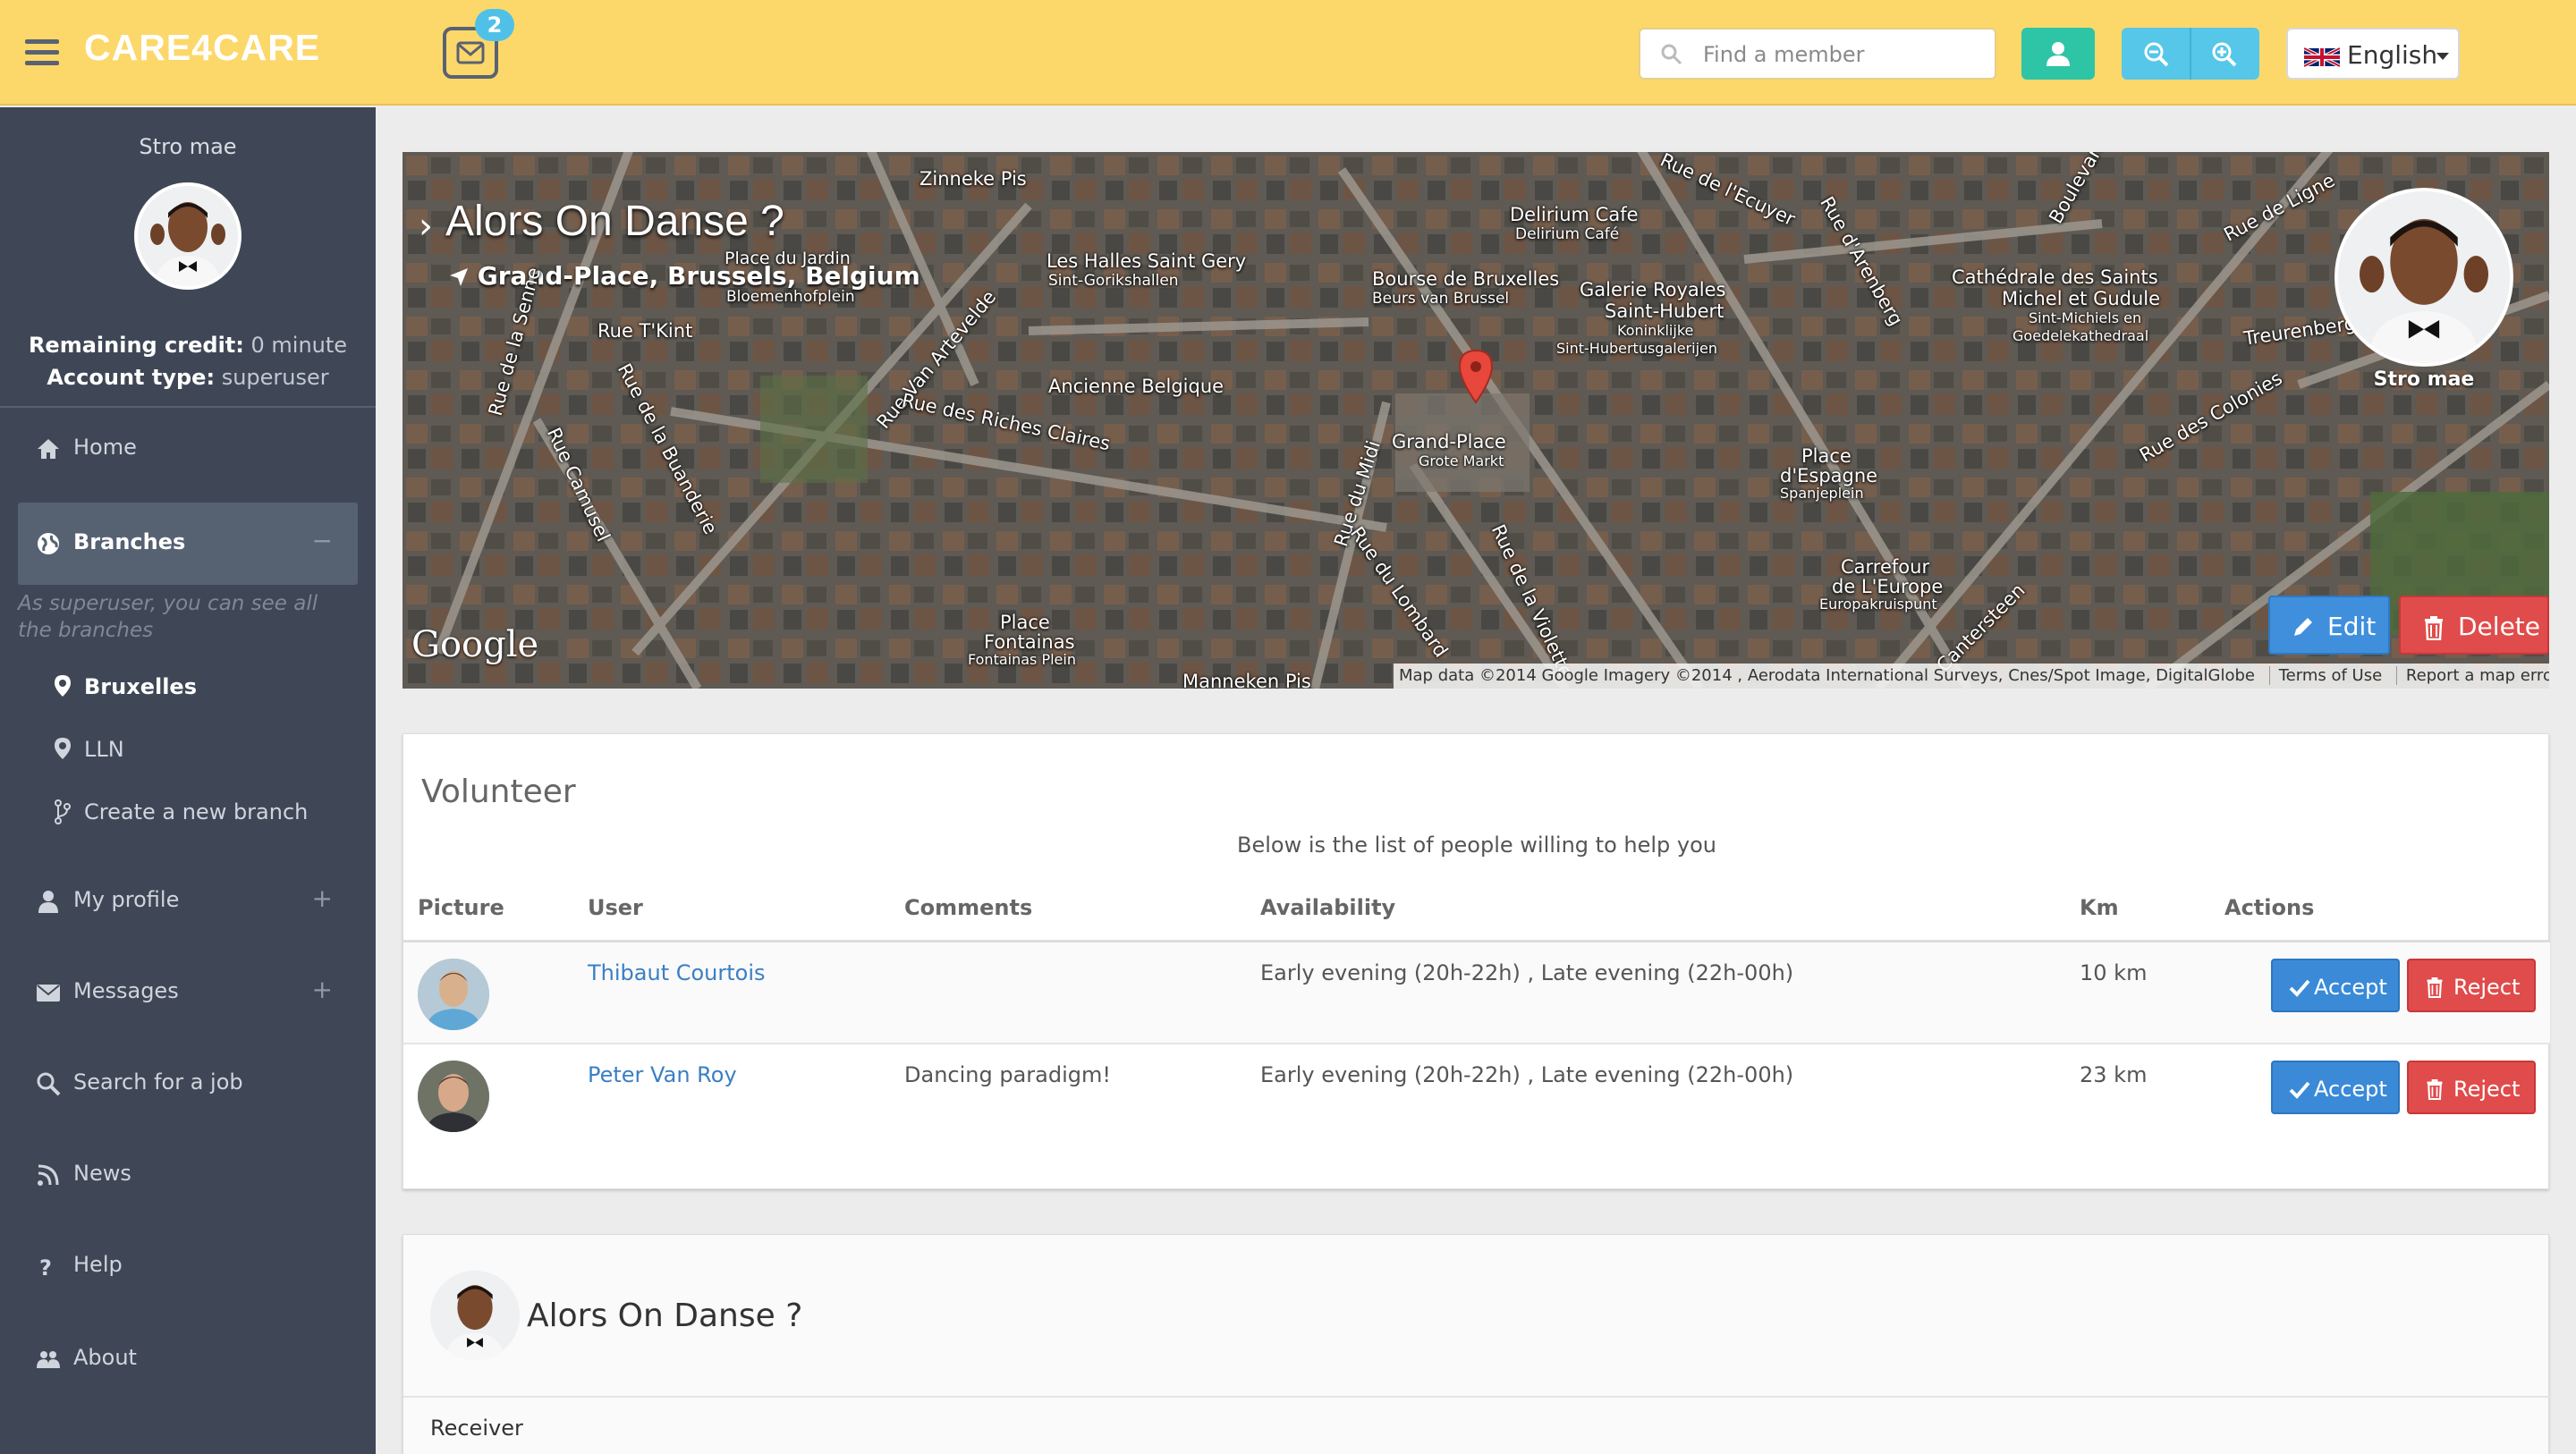  Describe the element at coordinates (2472, 676) in the screenshot. I see `report-map-error-link: Report a map error` at that location.